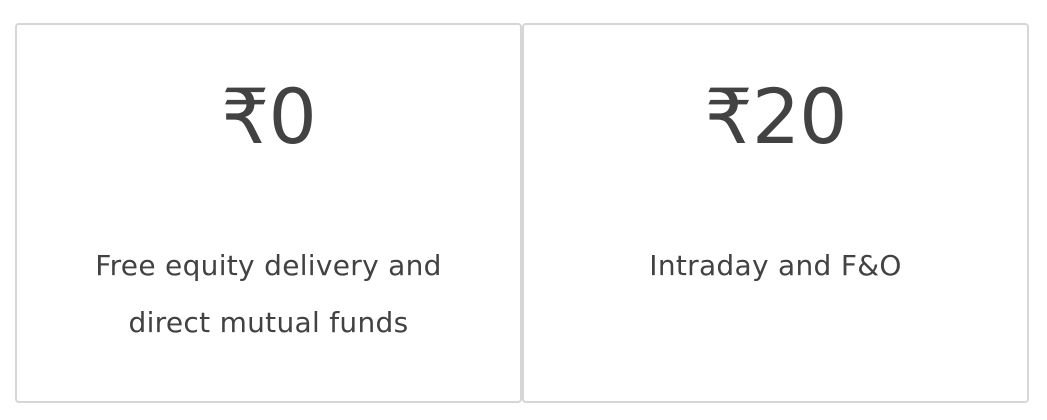 The width and height of the screenshot is (1047, 420). I want to click on price-amount: ₹20, so click(775, 116).